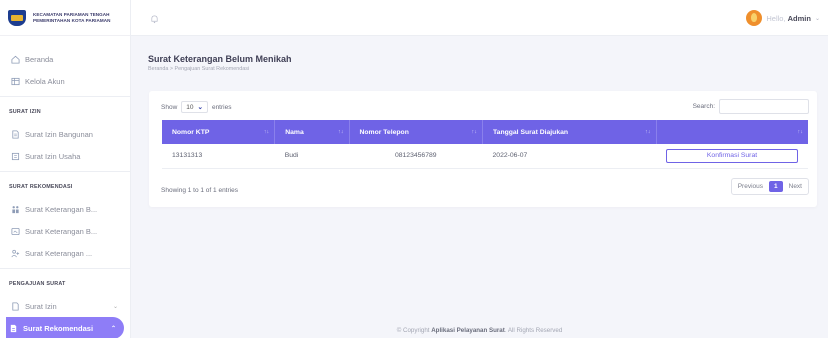  What do you see at coordinates (220, 59) in the screenshot?
I see `page-title: Surat Keterangan Belum Menikah` at bounding box center [220, 59].